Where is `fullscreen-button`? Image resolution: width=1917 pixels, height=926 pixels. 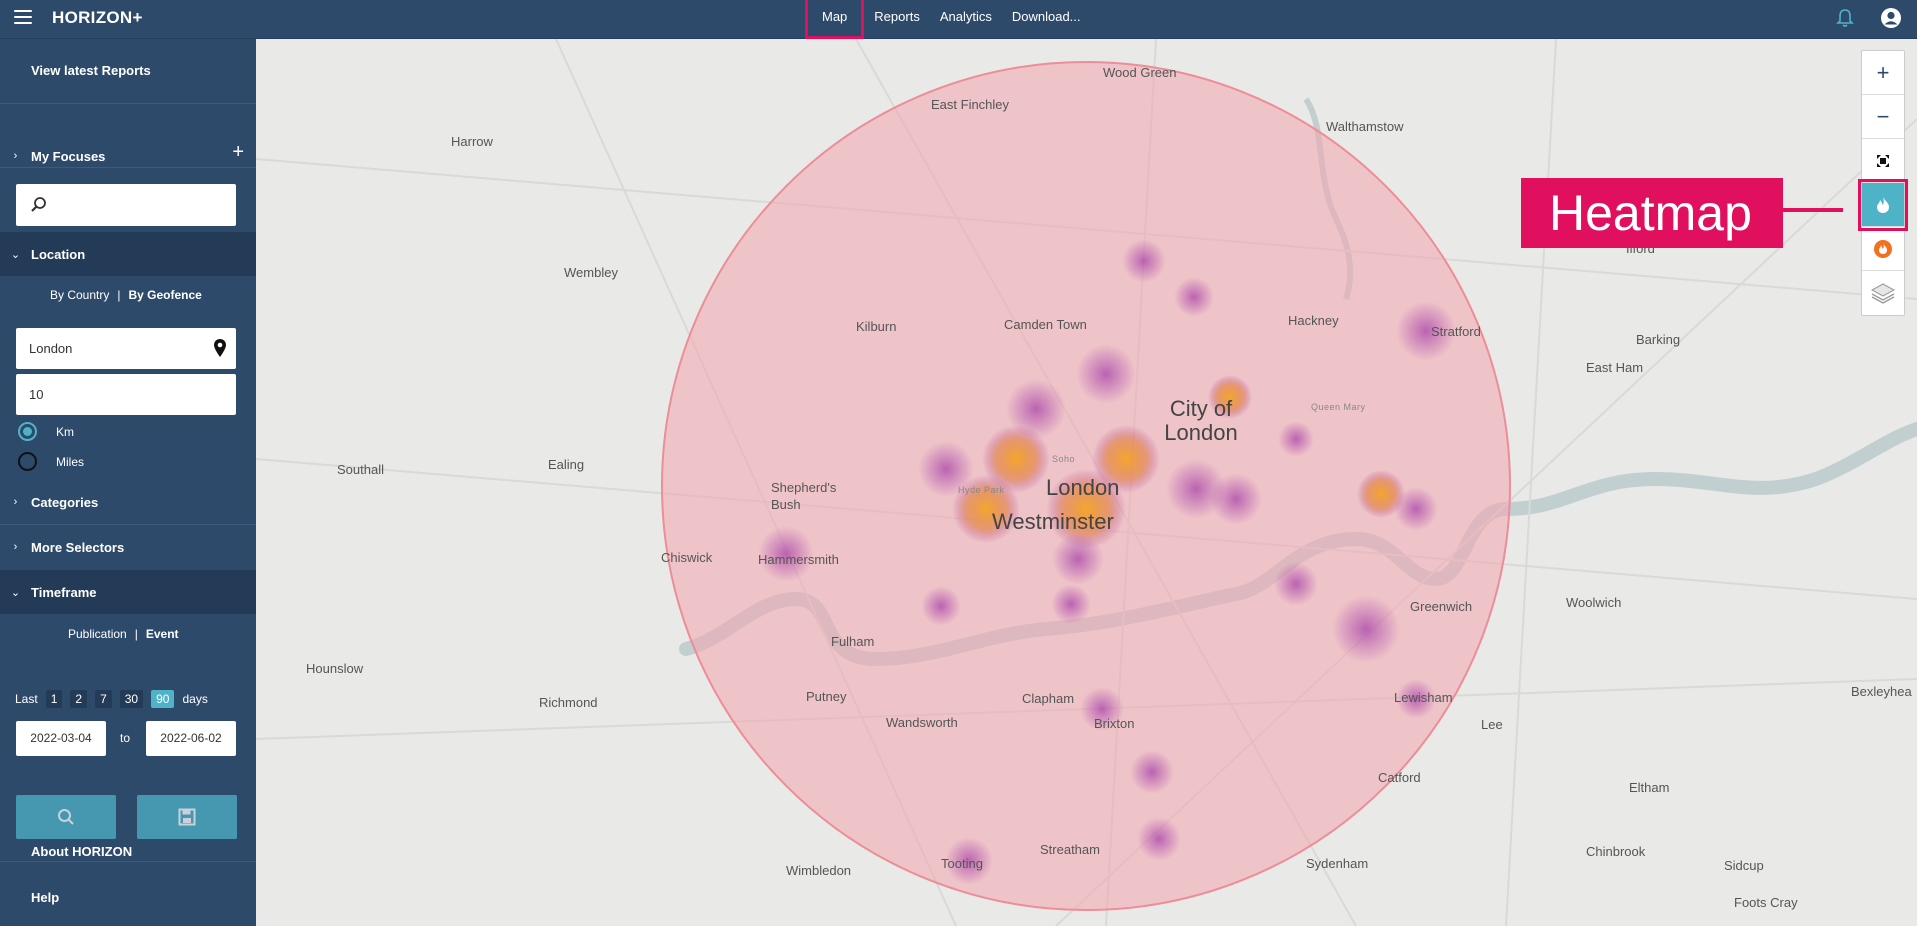 fullscreen-button is located at coordinates (1883, 161).